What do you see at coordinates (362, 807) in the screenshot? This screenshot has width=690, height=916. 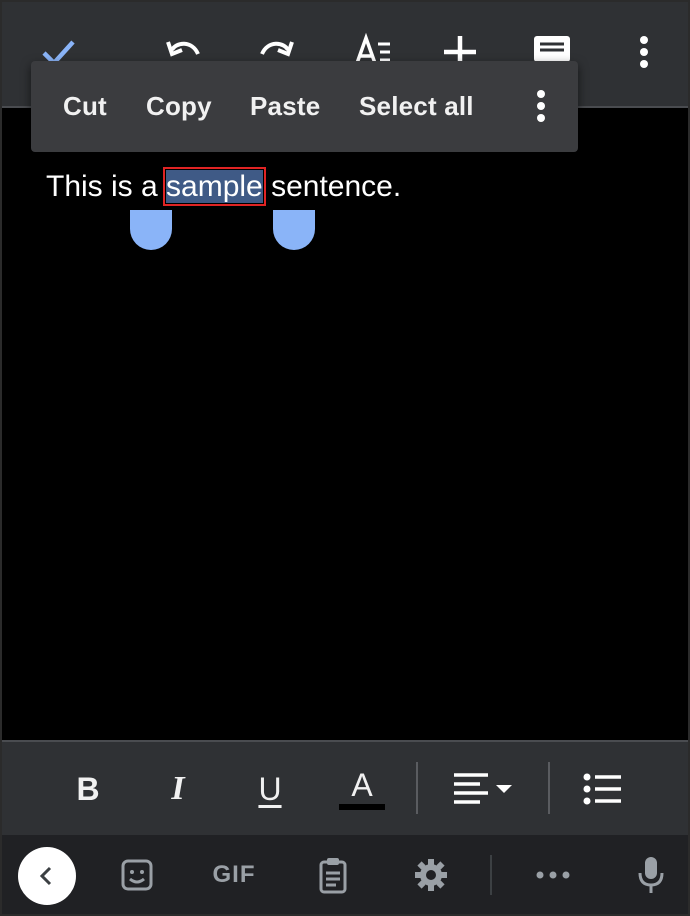 I see `text-color-swatch` at bounding box center [362, 807].